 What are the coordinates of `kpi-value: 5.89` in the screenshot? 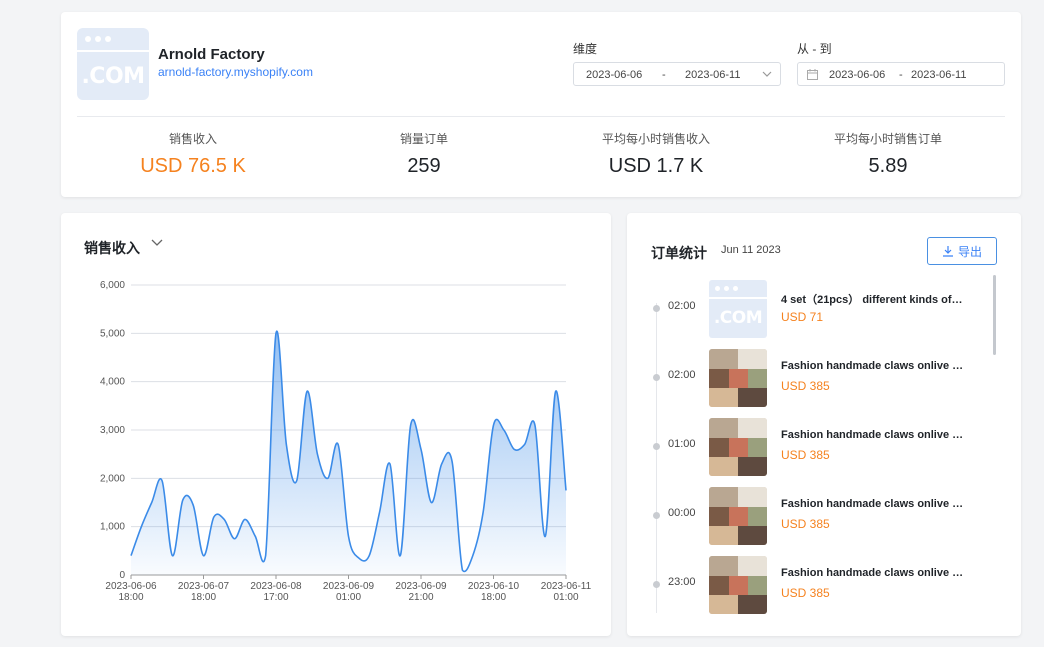 It's located at (888, 166).